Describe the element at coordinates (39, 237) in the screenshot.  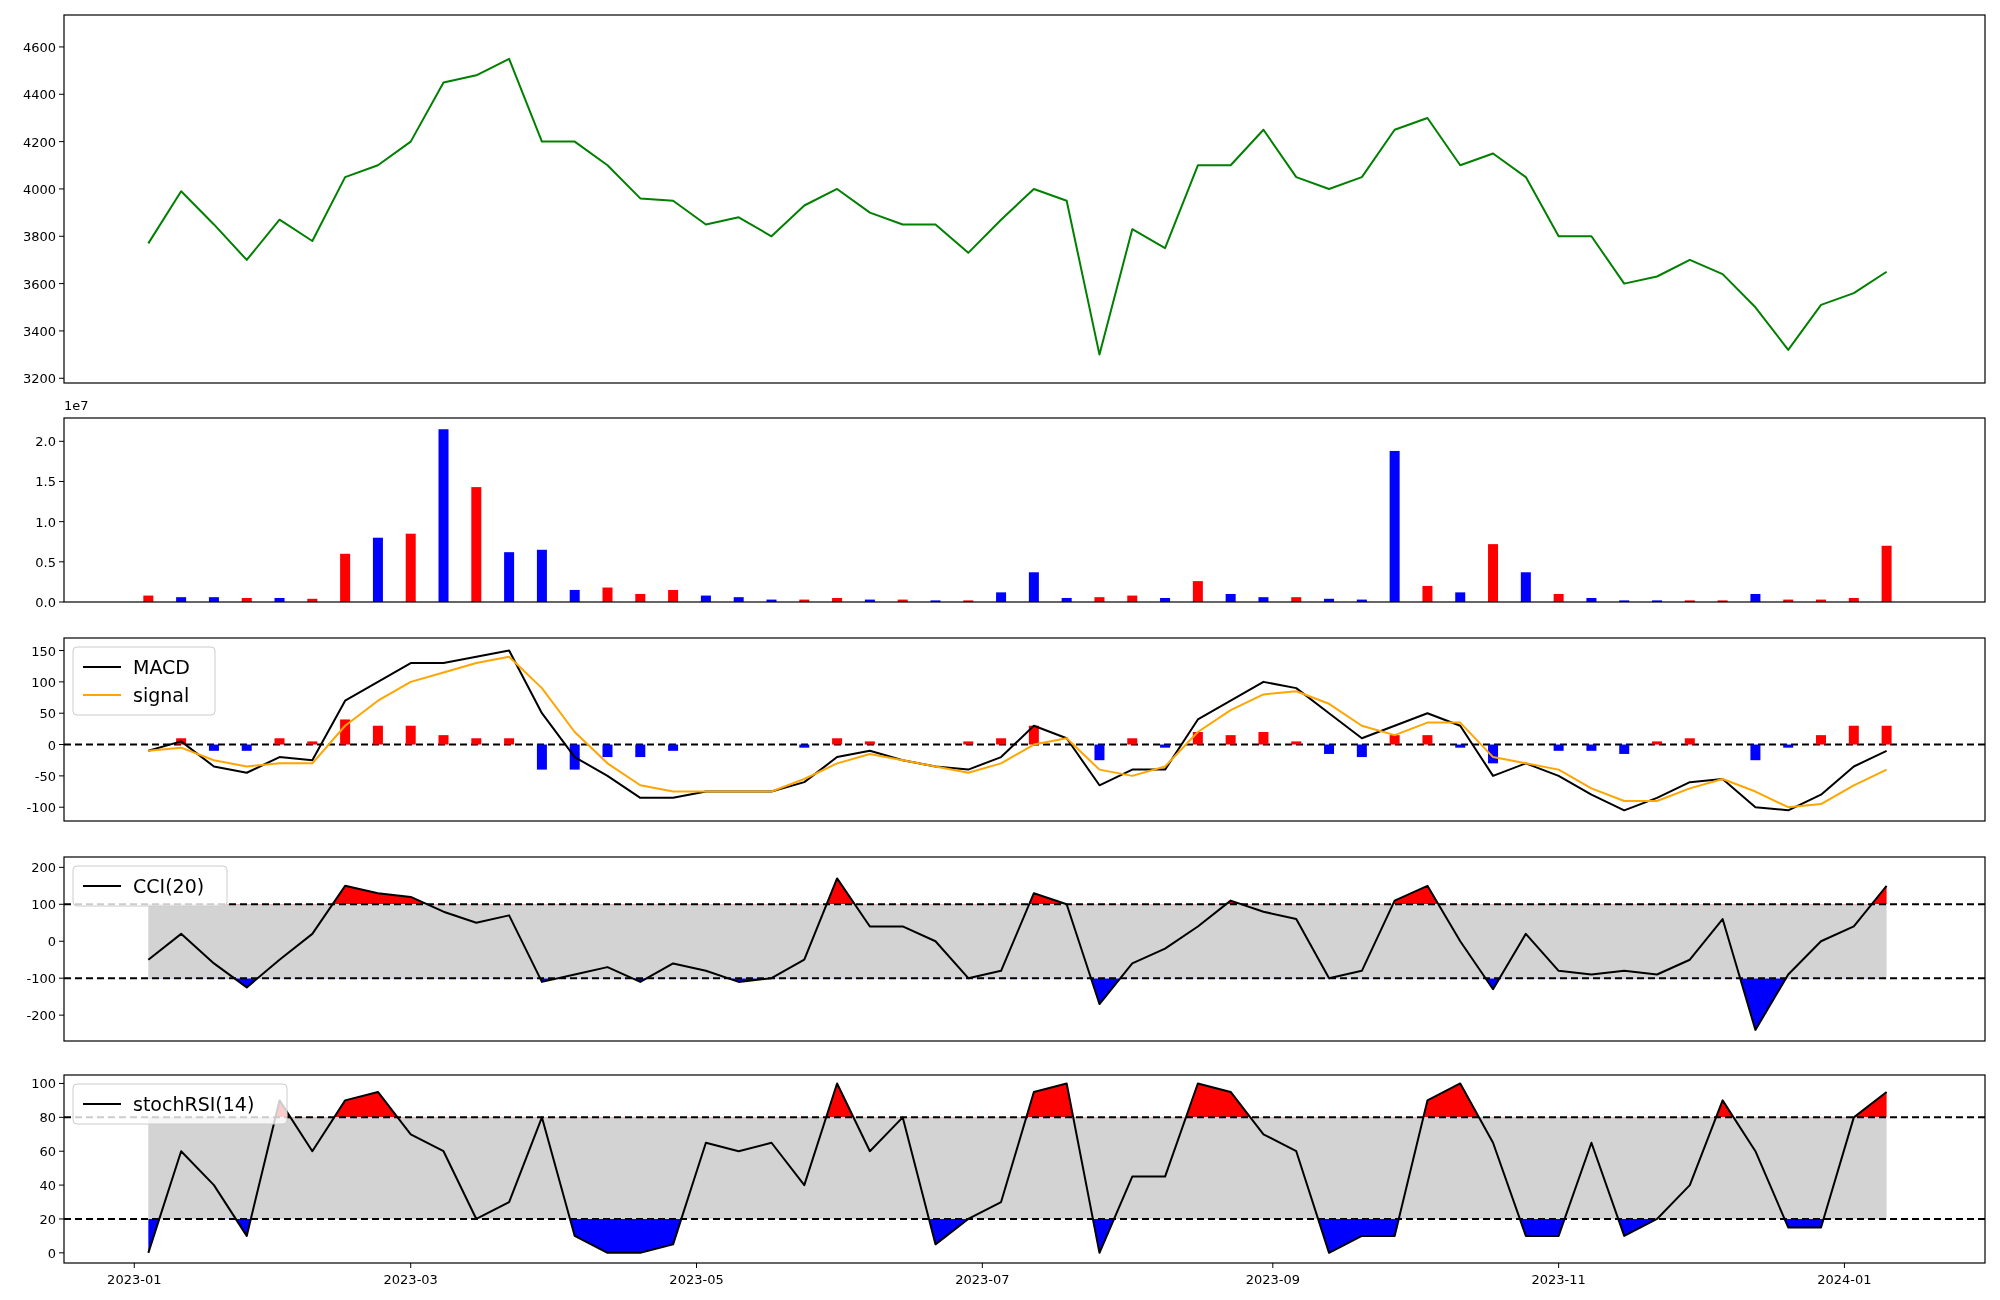
I see `y-tick-label: 3800` at that location.